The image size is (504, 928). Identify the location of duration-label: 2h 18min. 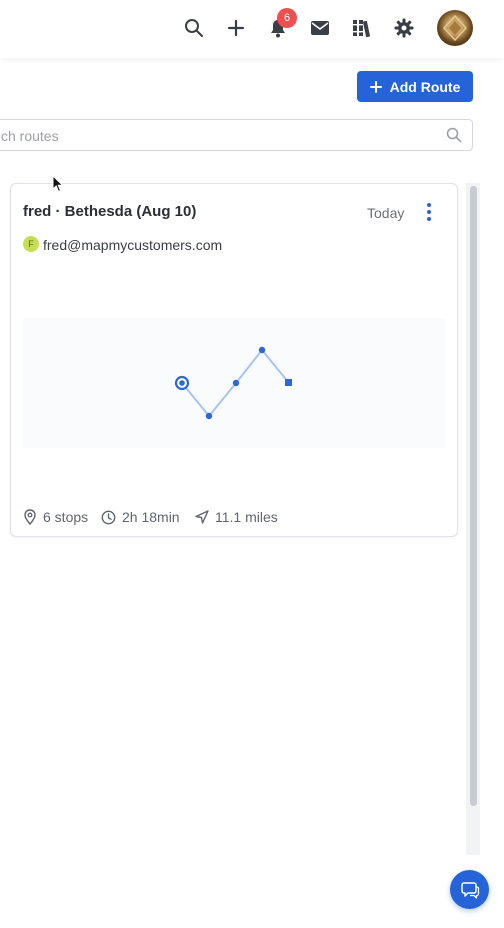
(151, 517).